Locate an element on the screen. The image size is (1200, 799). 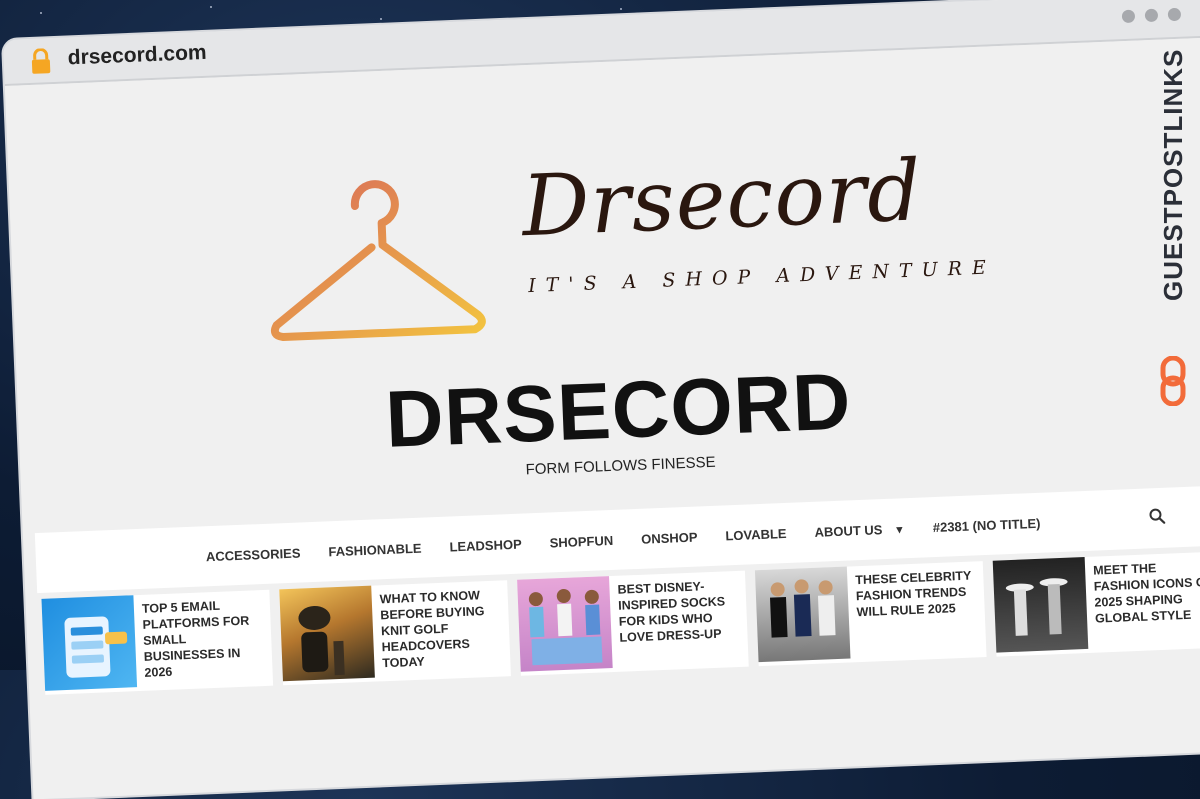
search-icon is located at coordinates (1157, 516).